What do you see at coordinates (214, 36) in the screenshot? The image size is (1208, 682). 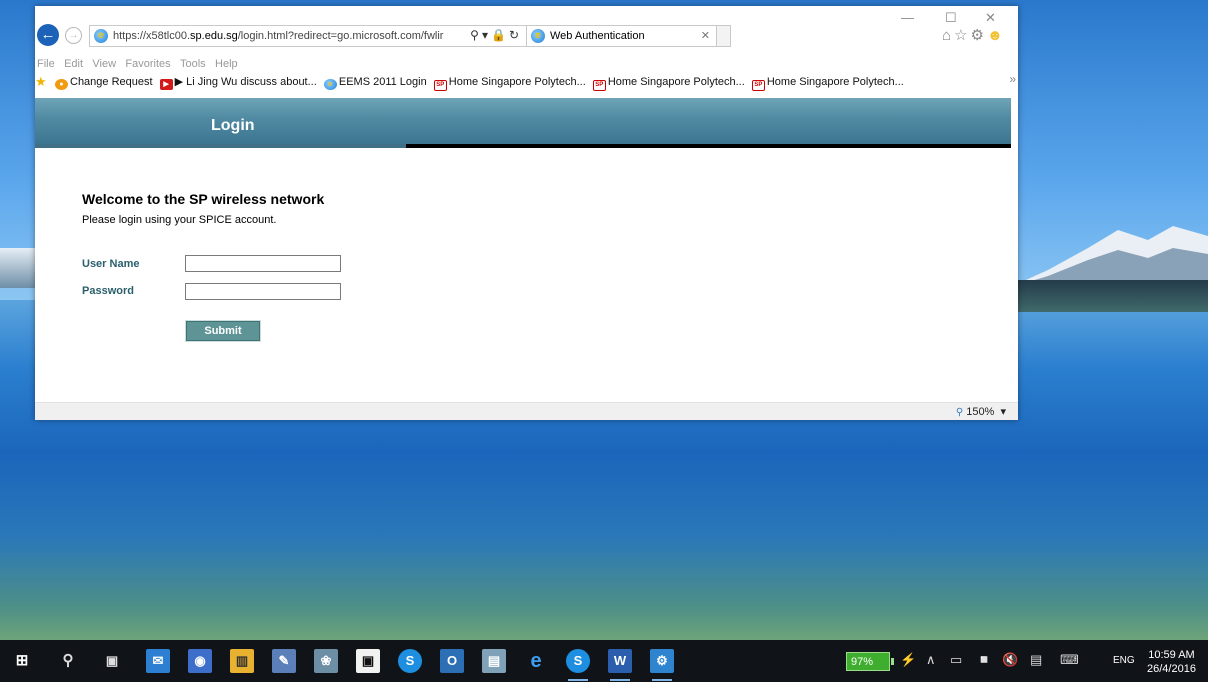 I see `url-domain: sp.edu.sg` at bounding box center [214, 36].